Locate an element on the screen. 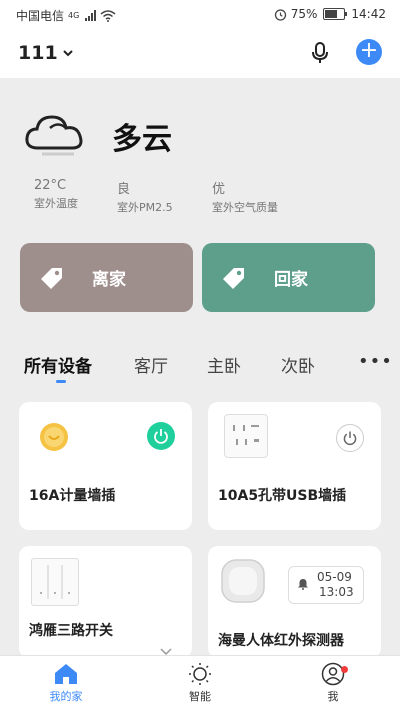 The image size is (400, 712). last-triggered-chip: 05-09 13:03 is located at coordinates (326, 585).